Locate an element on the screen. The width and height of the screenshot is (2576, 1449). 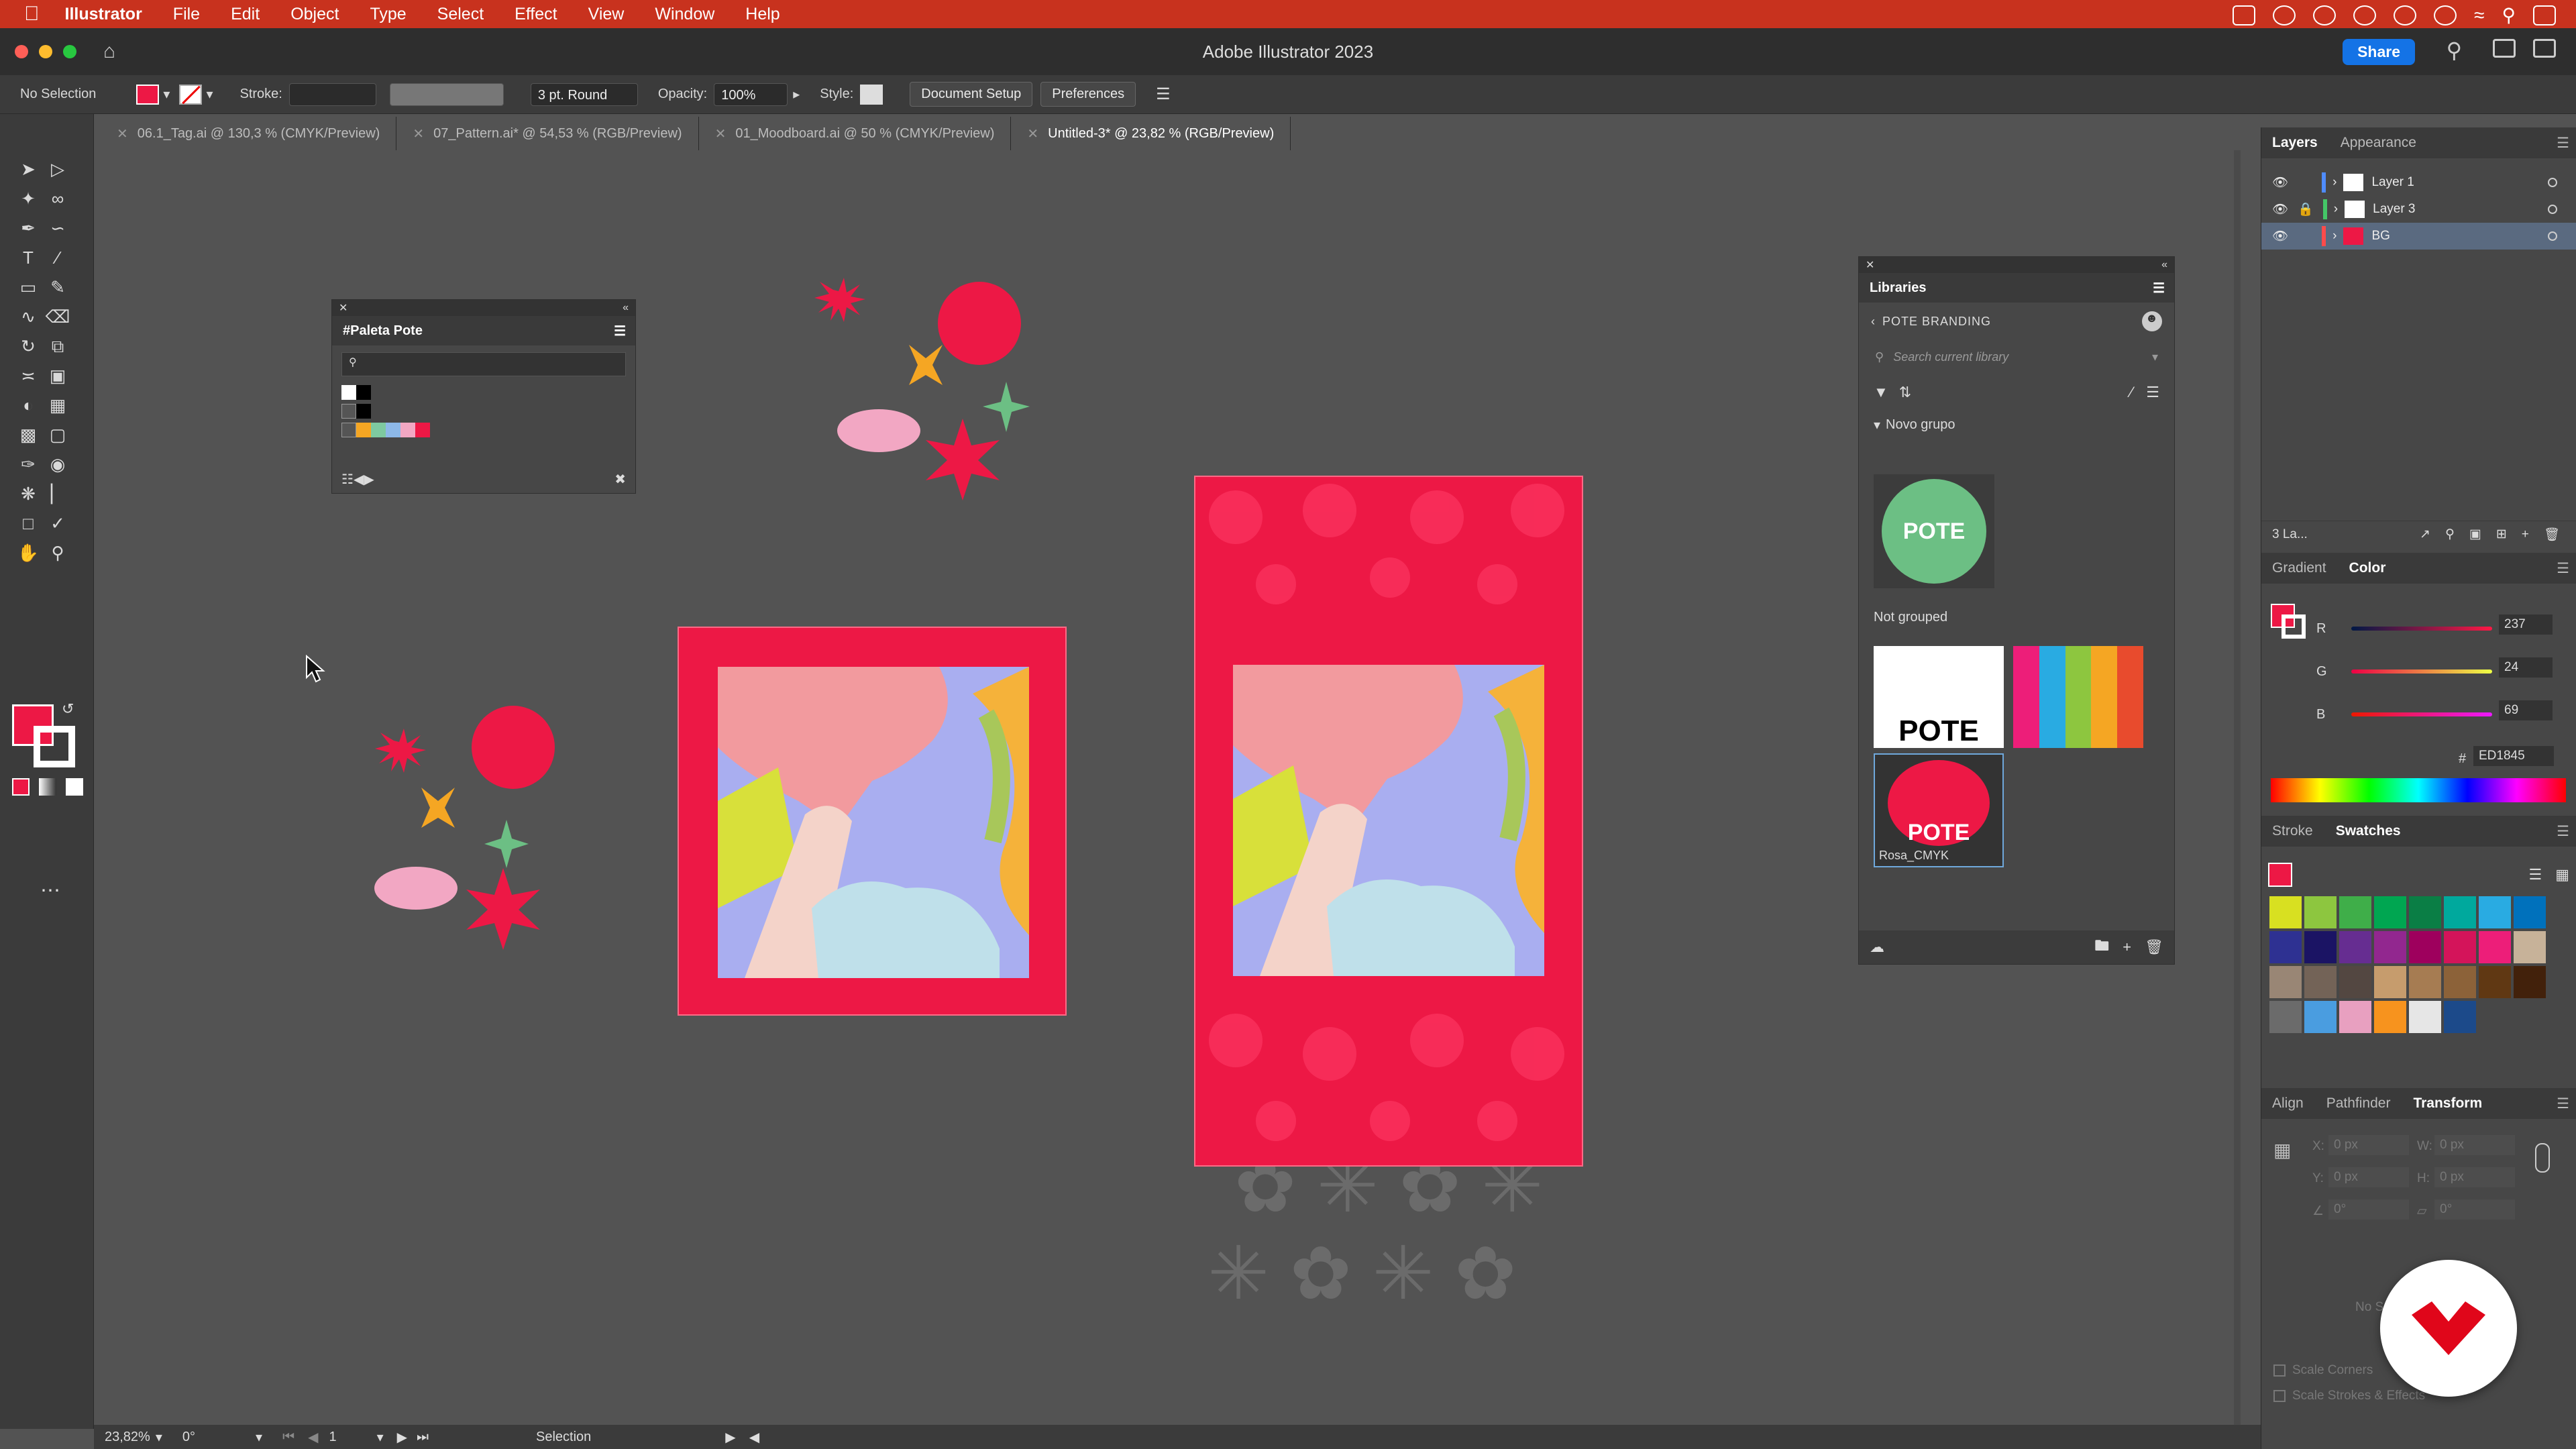
color-spectrum is located at coordinates (2418, 790).